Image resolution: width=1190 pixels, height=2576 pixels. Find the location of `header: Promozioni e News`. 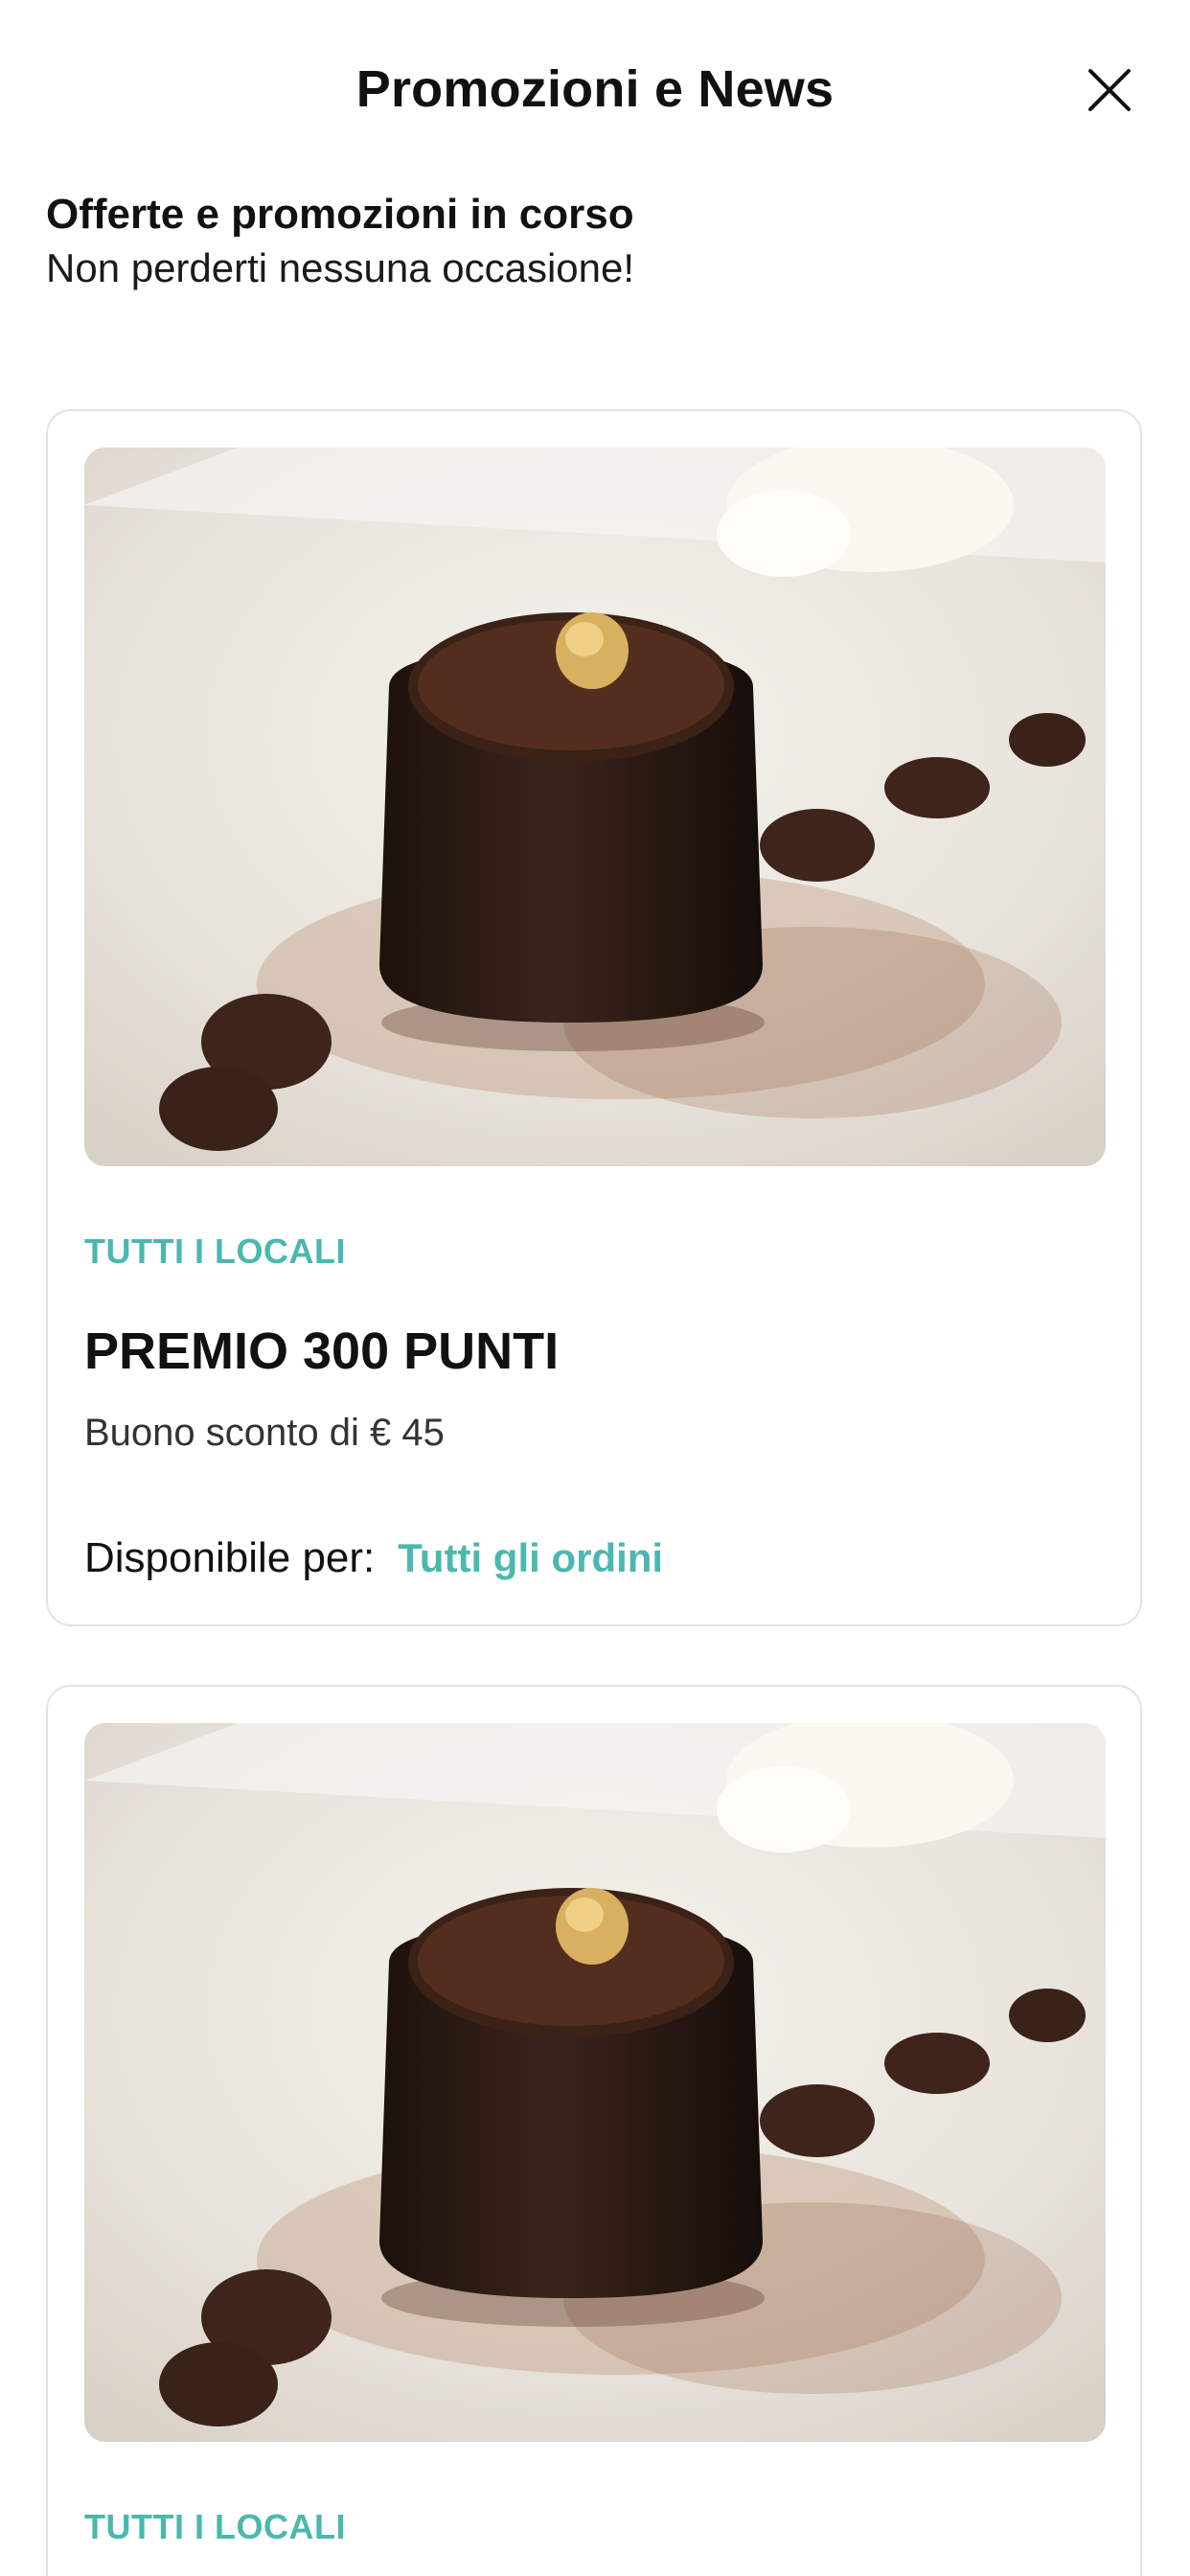

header: Promozioni e News is located at coordinates (595, 96).